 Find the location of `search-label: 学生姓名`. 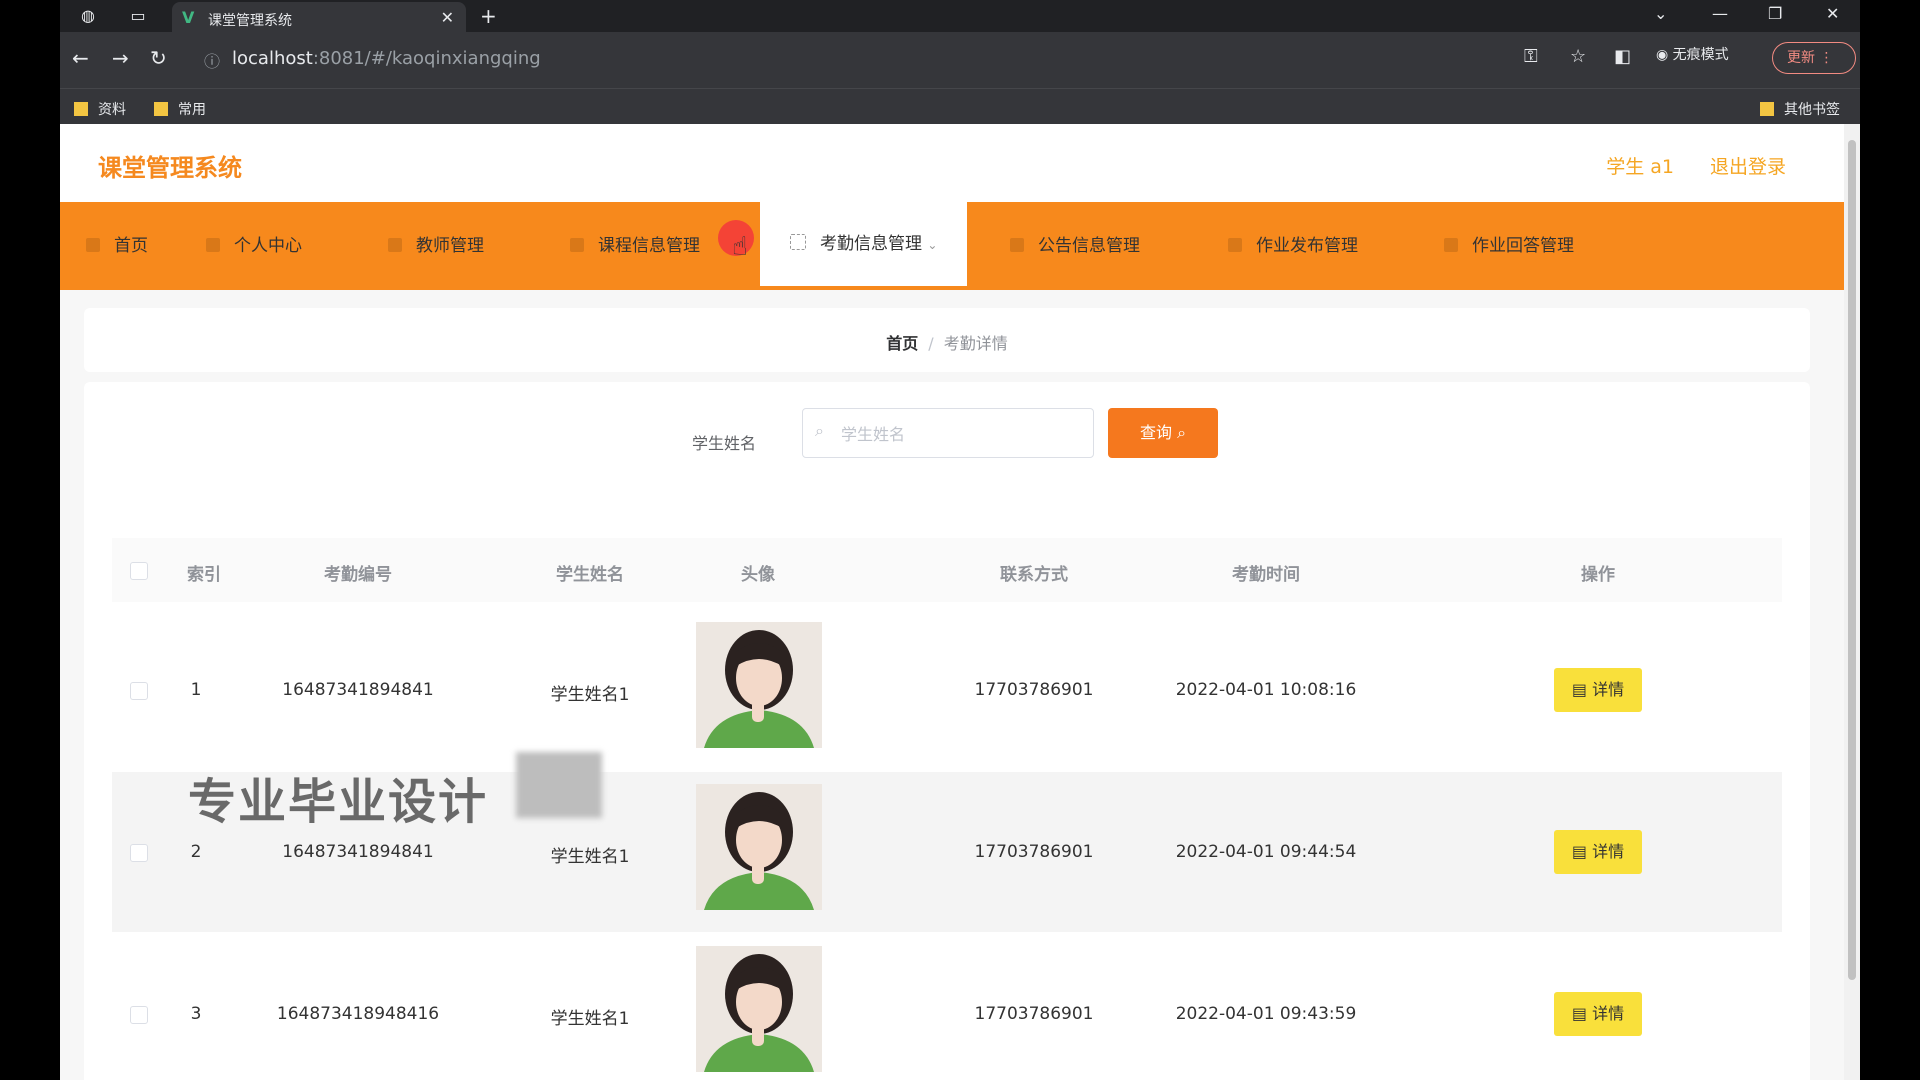

search-label: 学生姓名 is located at coordinates (724, 443).